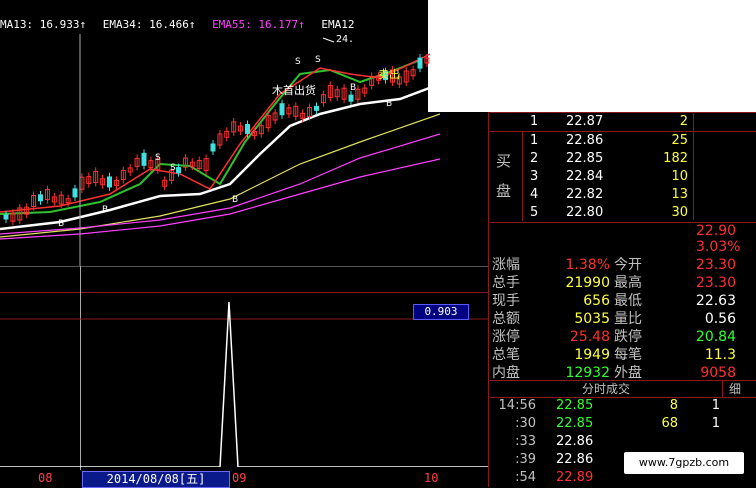 The width and height of the screenshot is (756, 488). What do you see at coordinates (441, 312) in the screenshot?
I see `indicator-value: 0.903` at bounding box center [441, 312].